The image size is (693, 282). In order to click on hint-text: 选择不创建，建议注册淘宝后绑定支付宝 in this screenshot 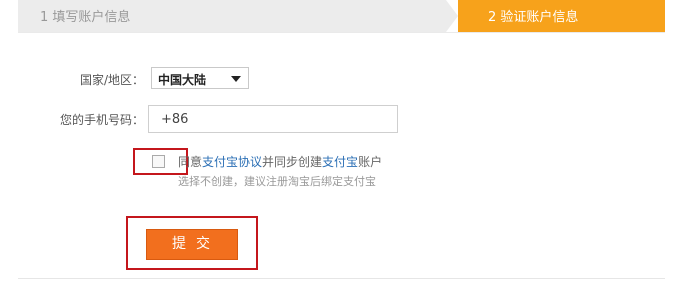, I will do `click(277, 181)`.